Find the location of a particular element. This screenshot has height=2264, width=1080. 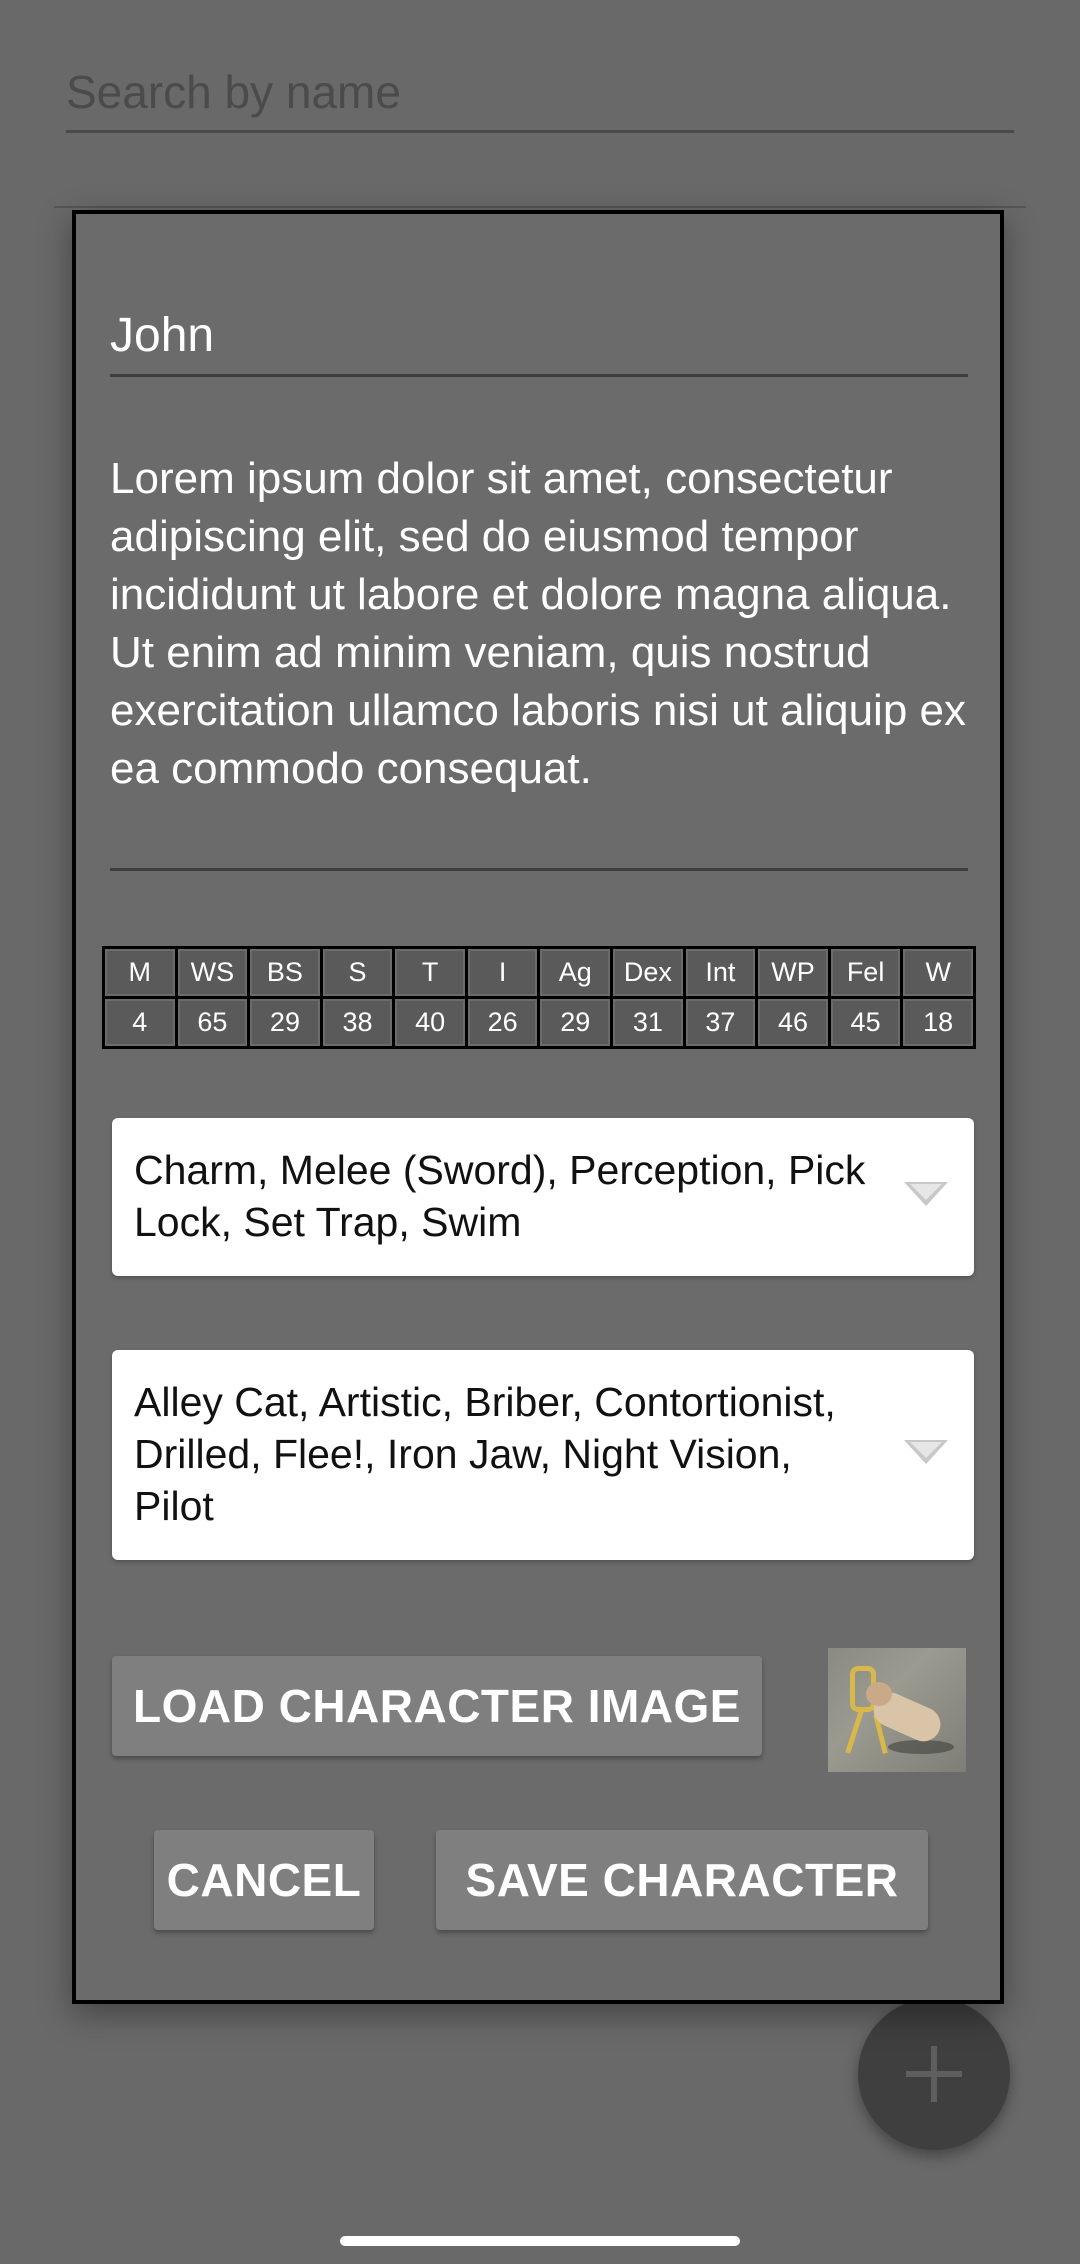

name-field: John is located at coordinates (539, 335).